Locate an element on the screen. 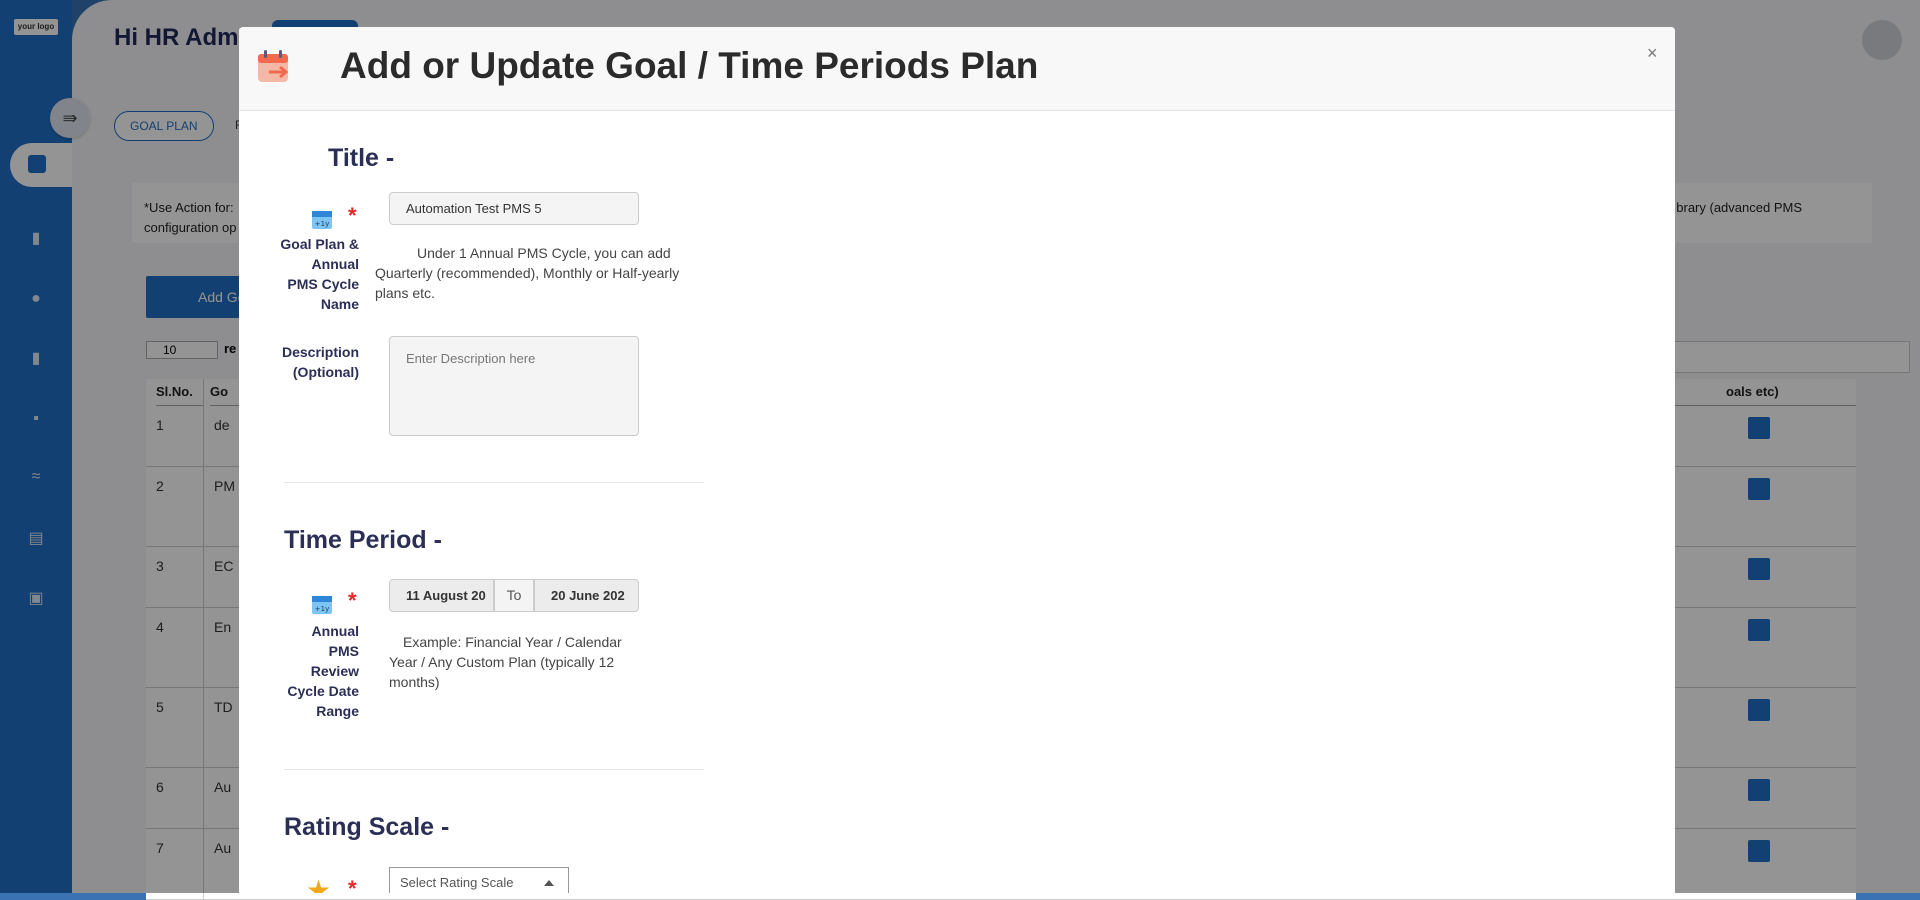 Image resolution: width=1920 pixels, height=900 pixels. help-line: plans etc. is located at coordinates (405, 293).